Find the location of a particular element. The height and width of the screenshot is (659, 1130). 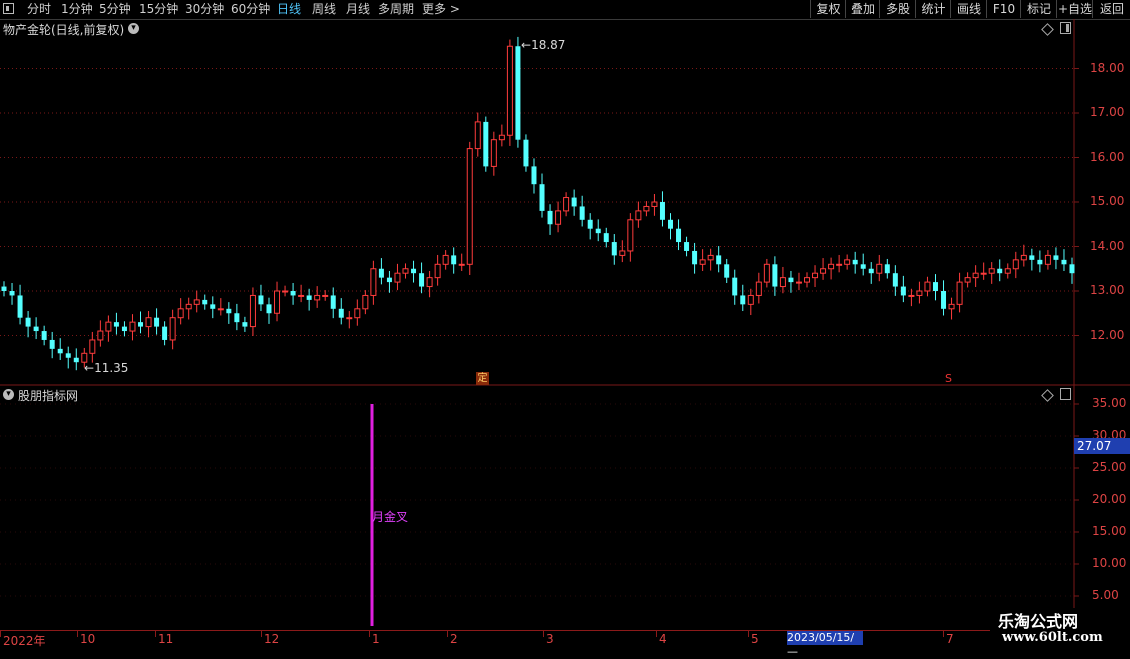

tab-period-5: 60分钟 is located at coordinates (250, 9).